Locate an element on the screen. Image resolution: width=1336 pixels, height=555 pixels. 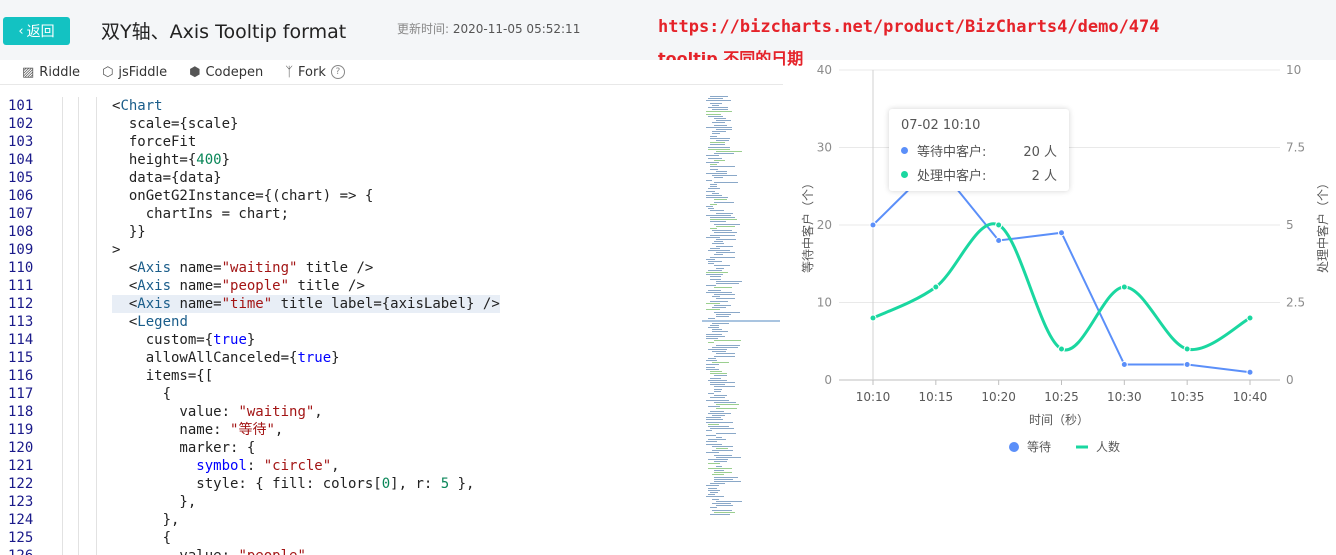
code-line: 126 value: "people", is located at coordinates (350, 551).